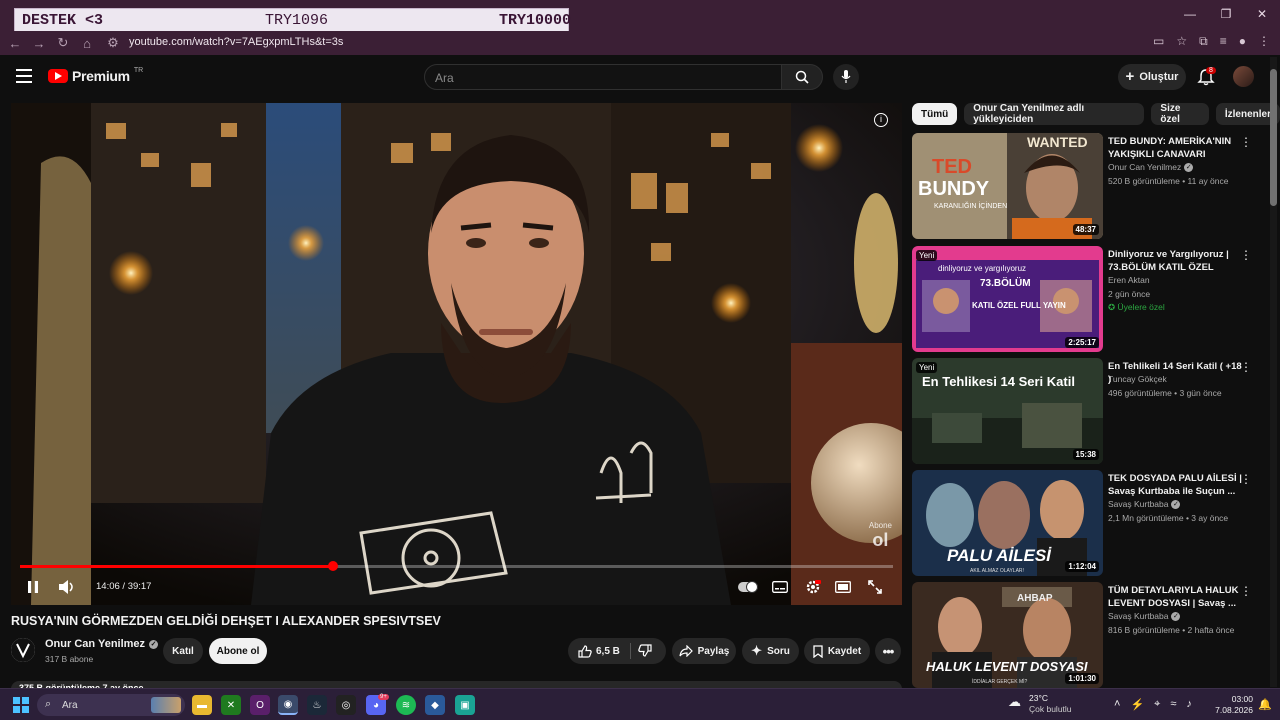 This screenshot has height=720, width=1280. I want to click on channel-name-link: Onur Can Yenilmez ✓, so click(102, 644).